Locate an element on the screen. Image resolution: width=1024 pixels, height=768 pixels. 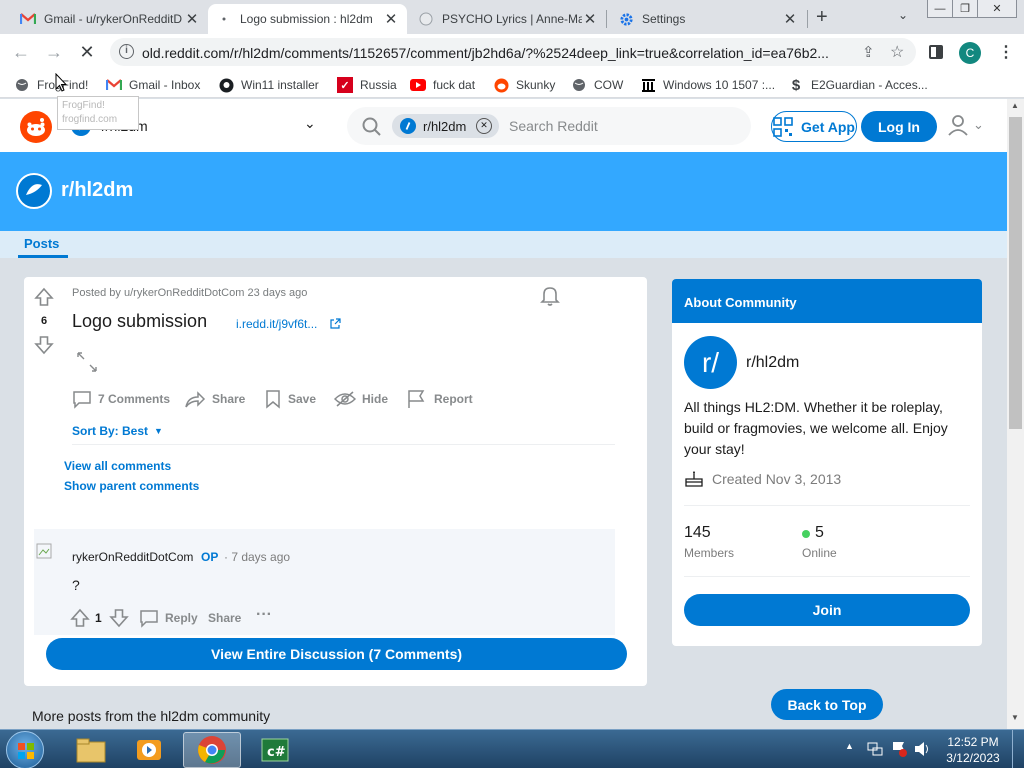
tab-logo-submission: Logo submission : hl2dm ✕ is located at coordinates (307, 19).